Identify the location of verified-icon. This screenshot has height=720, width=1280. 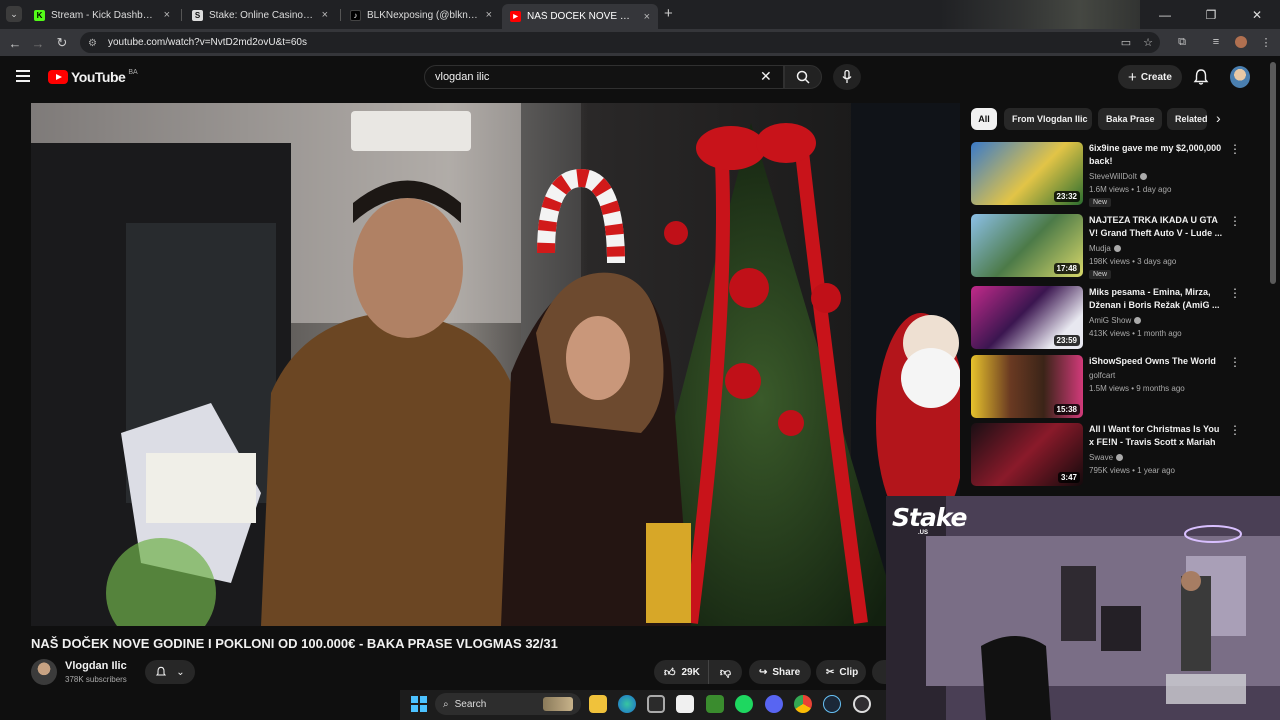
(1120, 458).